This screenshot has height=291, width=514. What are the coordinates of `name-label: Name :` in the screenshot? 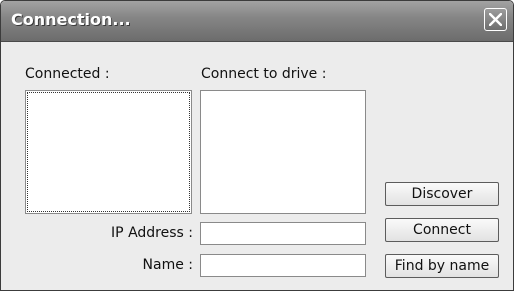 It's located at (167, 265).